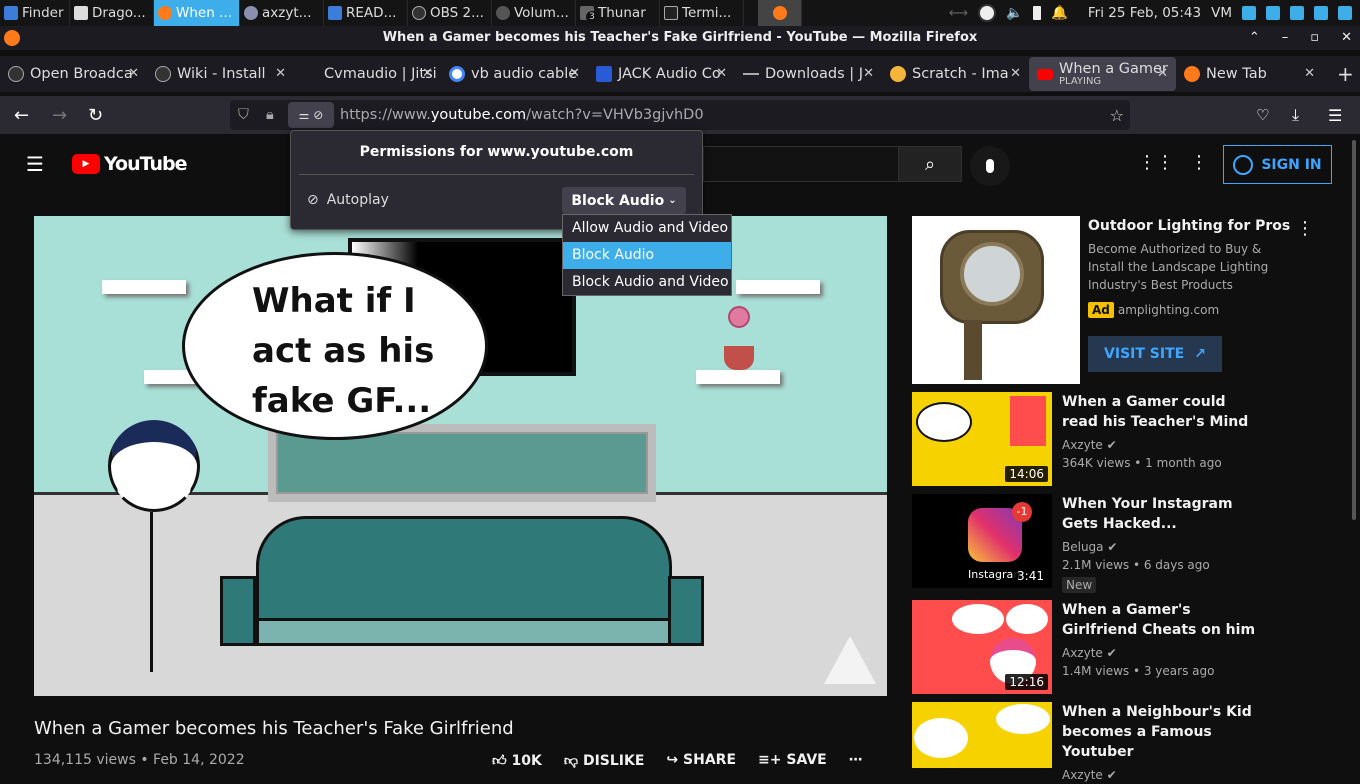 The height and width of the screenshot is (784, 1360). I want to click on hamburger-menu-icon: ☰, so click(1335, 115).